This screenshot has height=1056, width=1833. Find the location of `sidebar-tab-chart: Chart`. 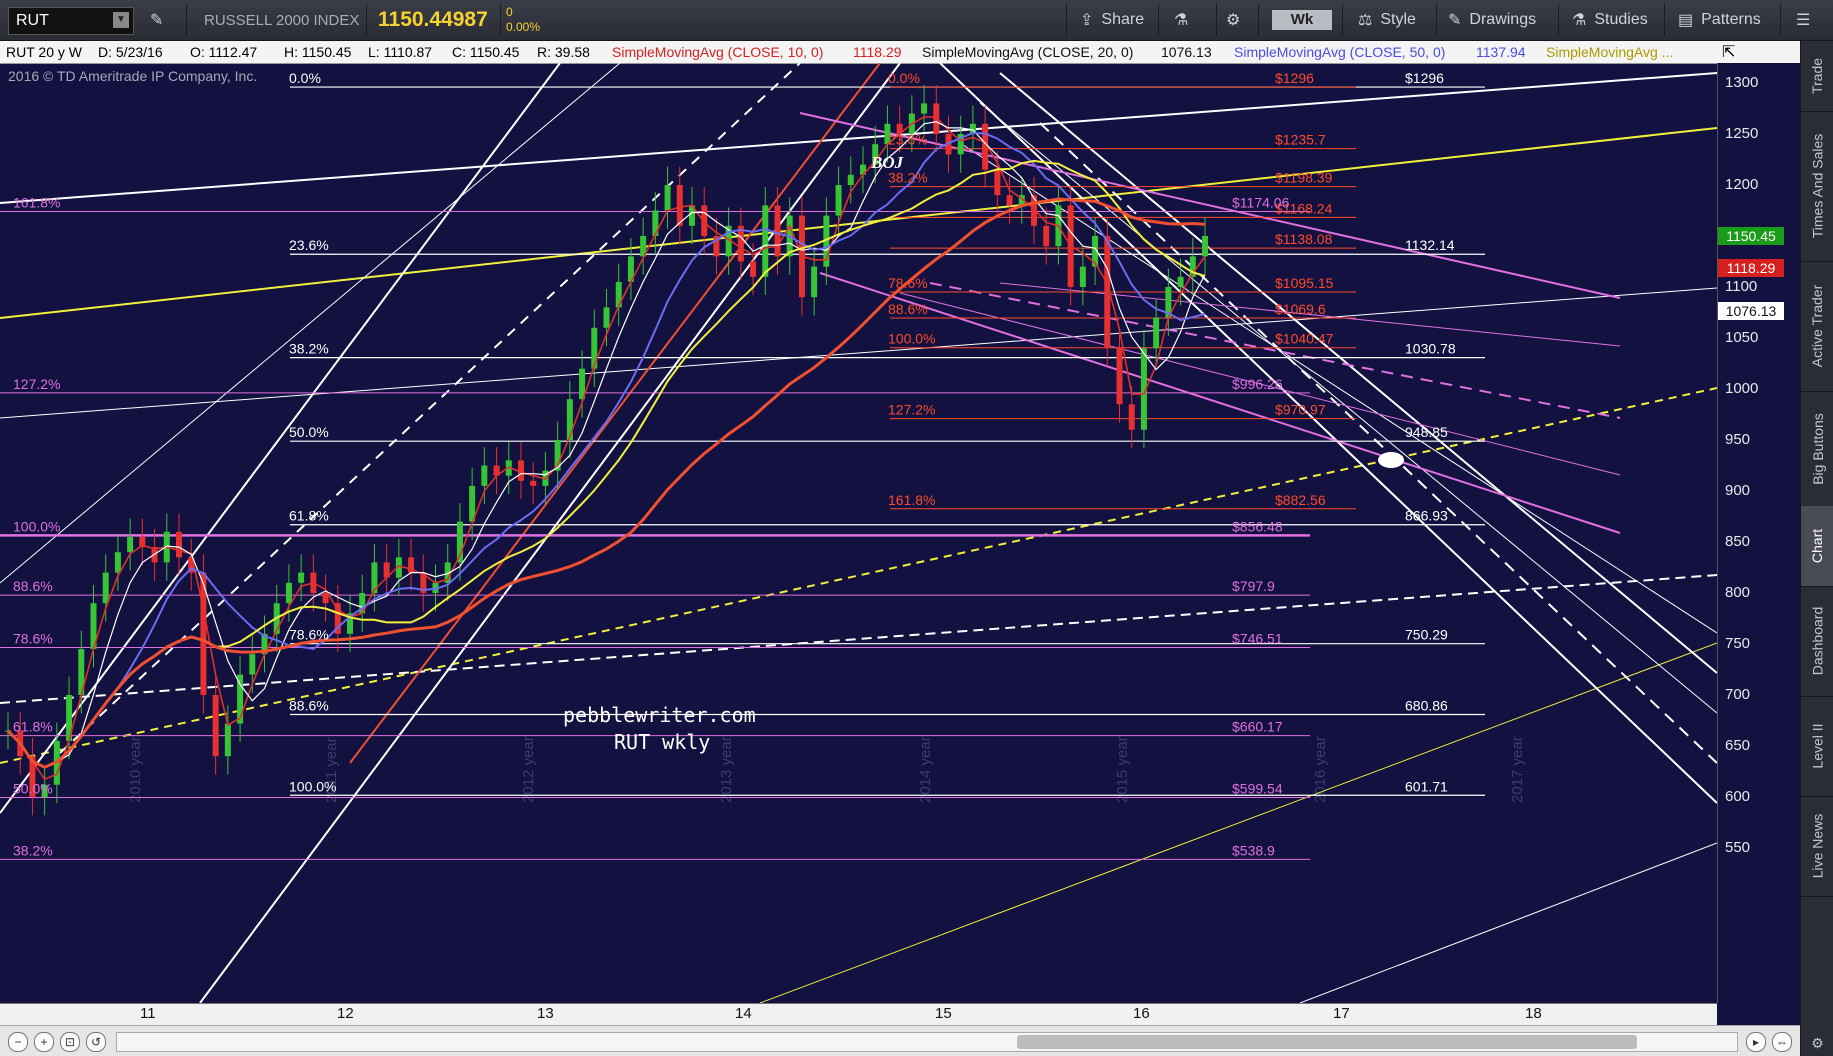

sidebar-tab-chart: Chart is located at coordinates (1817, 546).